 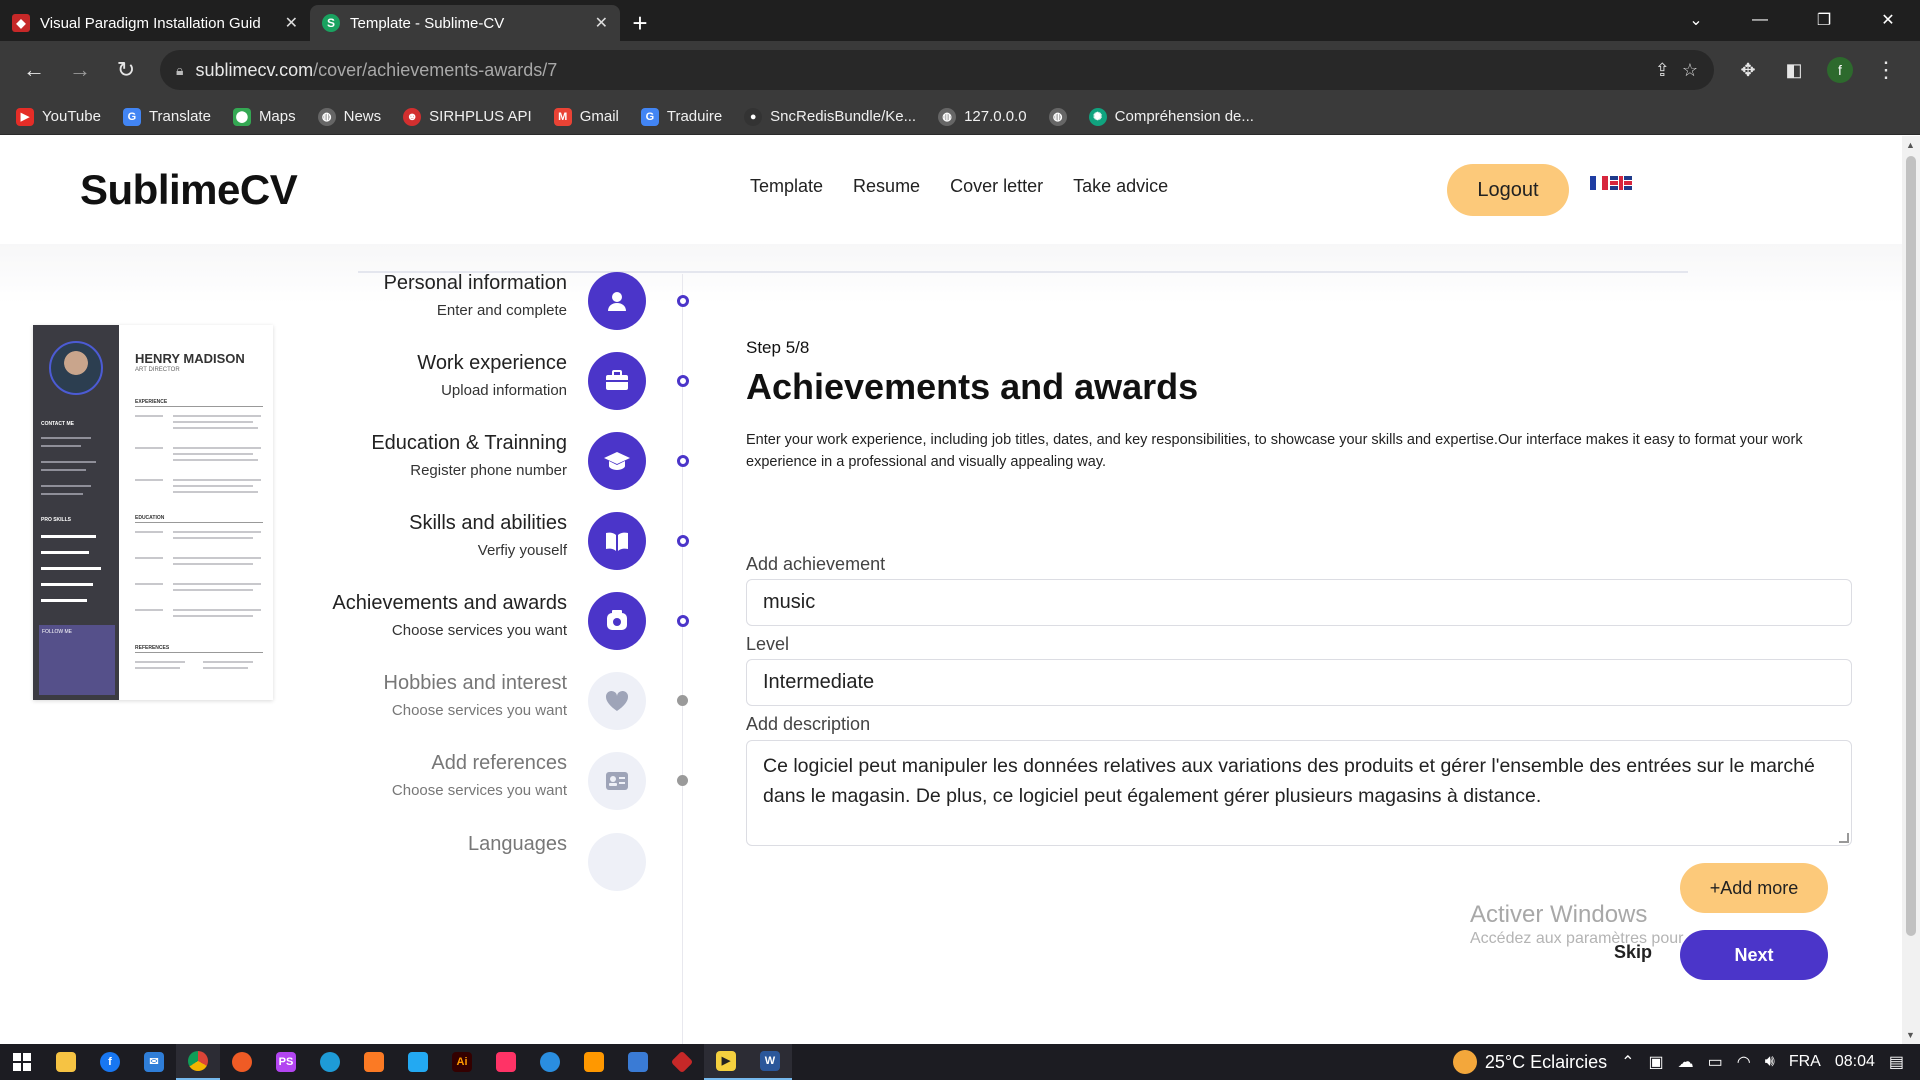 What do you see at coordinates (77, 660) in the screenshot?
I see `cv-follow-block: FOLLOW ME` at bounding box center [77, 660].